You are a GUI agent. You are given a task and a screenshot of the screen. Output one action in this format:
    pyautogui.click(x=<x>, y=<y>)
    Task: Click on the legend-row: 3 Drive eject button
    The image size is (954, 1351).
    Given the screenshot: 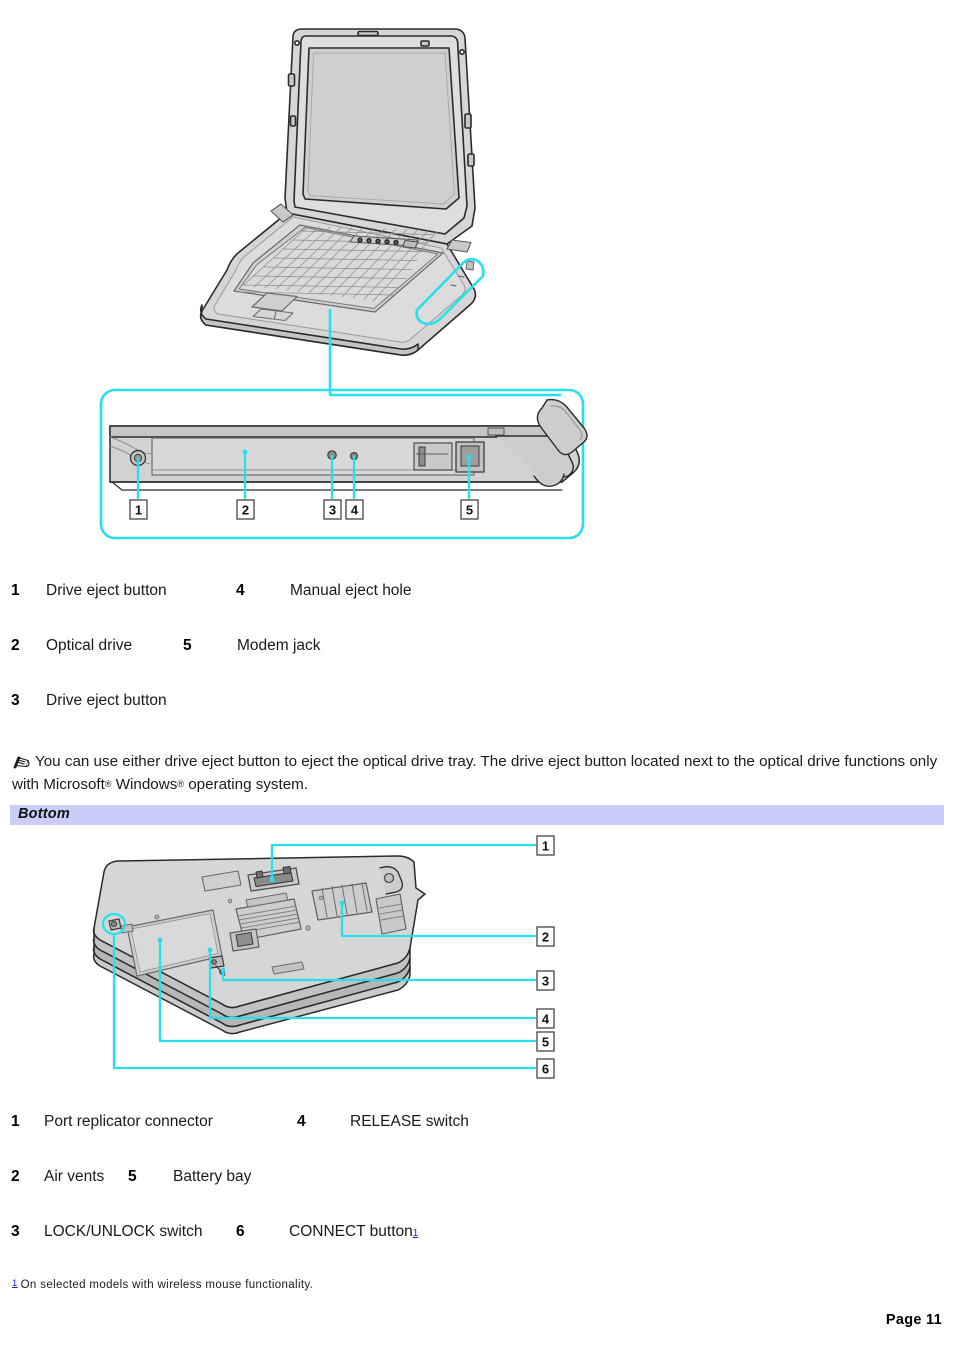 What is the action you would take?
    pyautogui.click(x=118, y=700)
    